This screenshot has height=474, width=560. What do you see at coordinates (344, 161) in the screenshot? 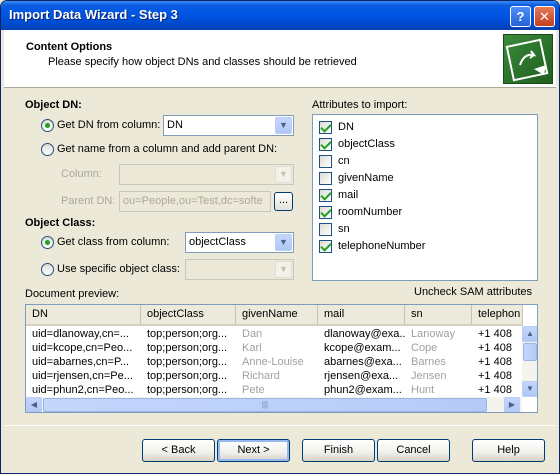
I see `attribute-label: cn` at bounding box center [344, 161].